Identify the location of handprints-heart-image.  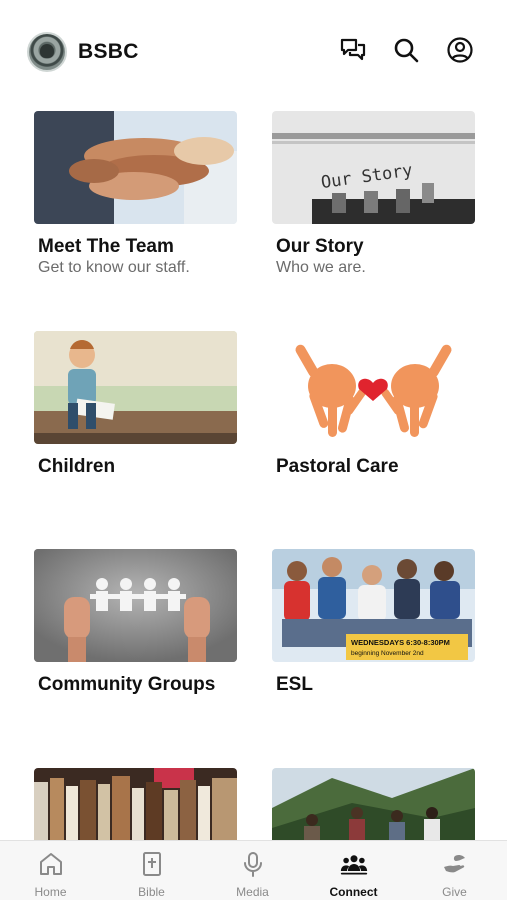
(373, 387).